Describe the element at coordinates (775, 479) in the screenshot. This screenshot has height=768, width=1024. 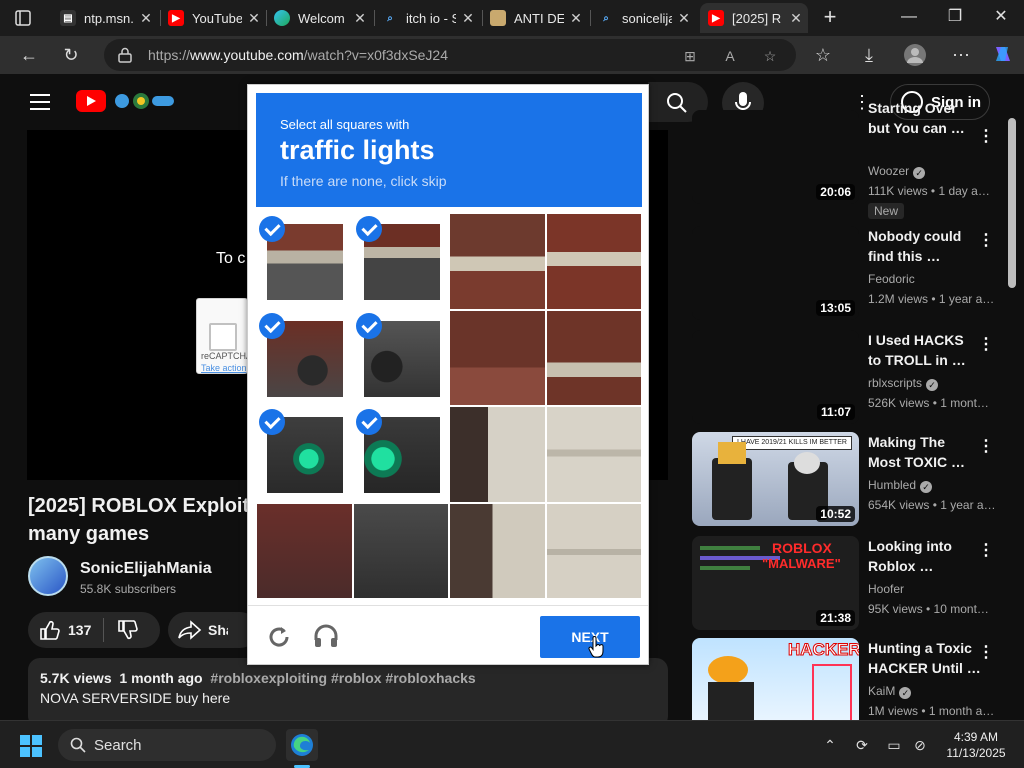
I see `video-thumbnail: I HAVE 2019/21 KILLS IM BETTER 10:52` at that location.